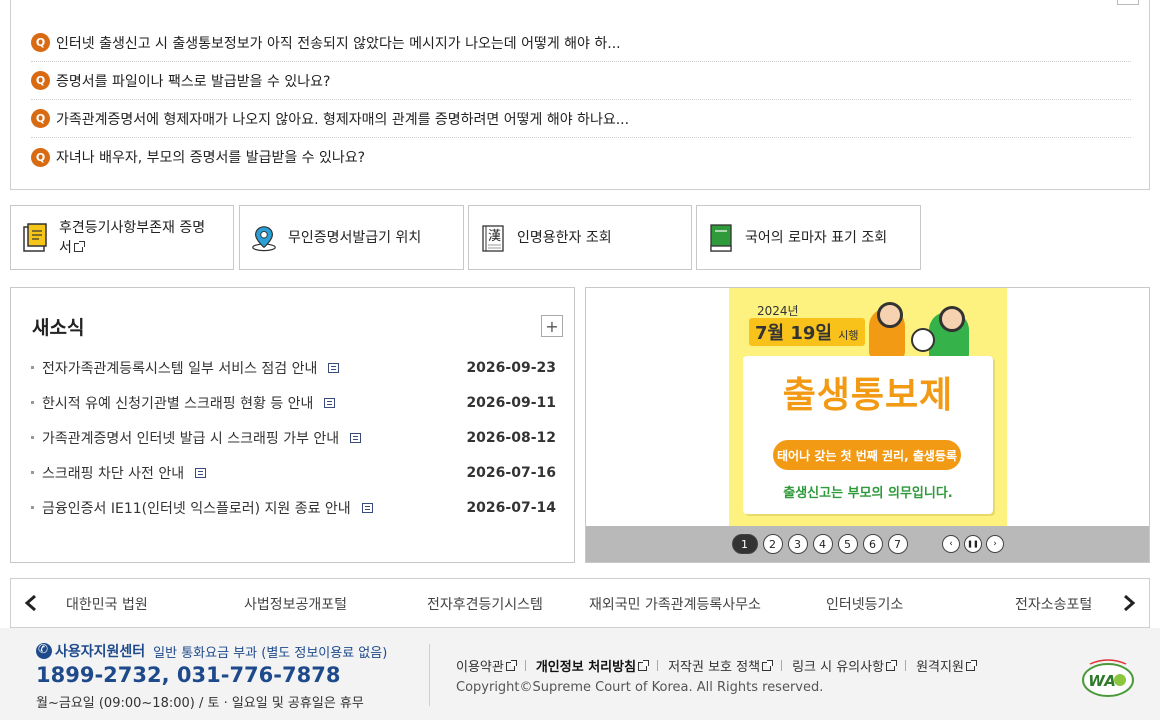  I want to click on quick-link-kiosk-location: 무인증명서발급기 위치, so click(351, 237).